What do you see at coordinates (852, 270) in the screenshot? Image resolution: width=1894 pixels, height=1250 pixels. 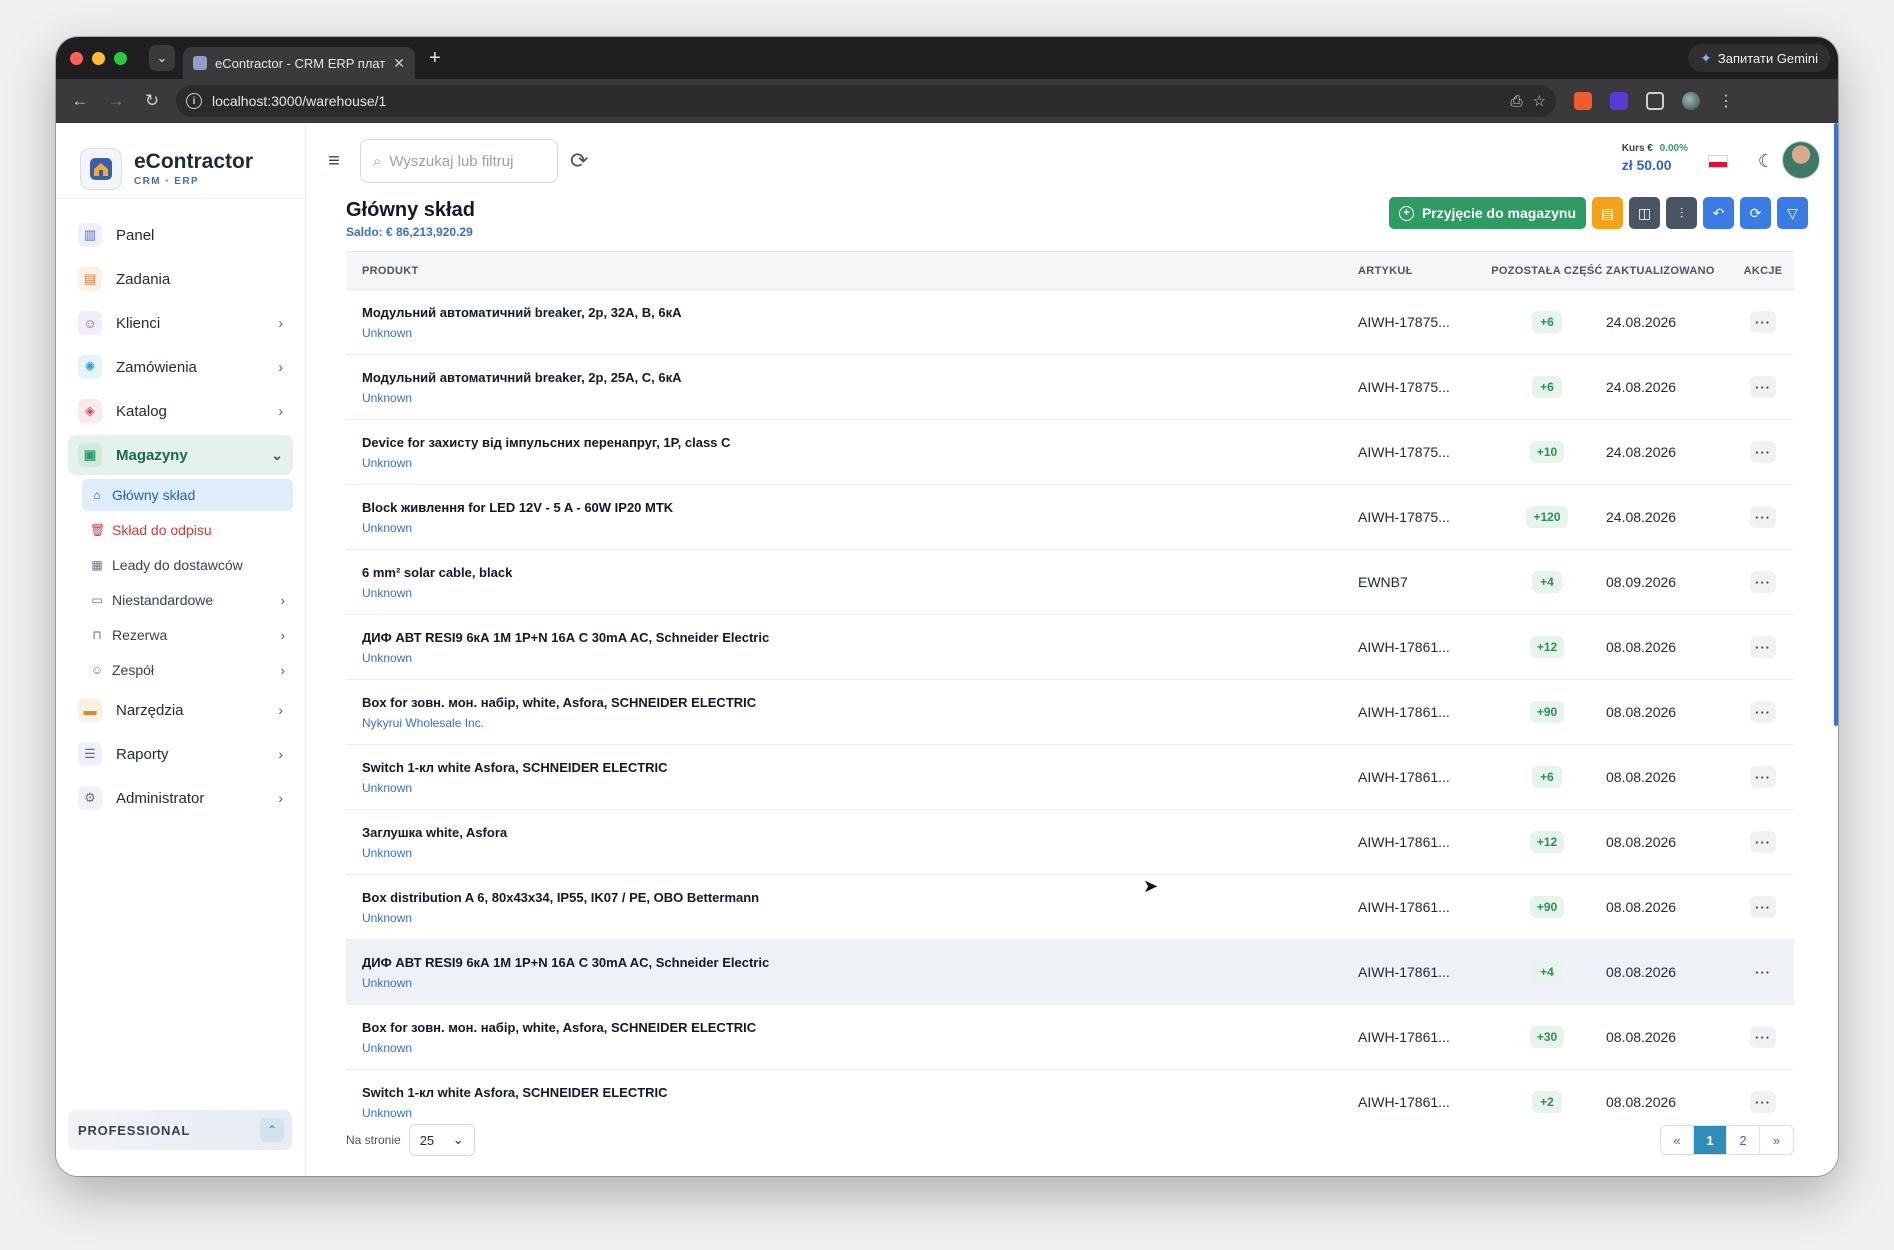 I see `column-header-product: PRODUKT` at bounding box center [852, 270].